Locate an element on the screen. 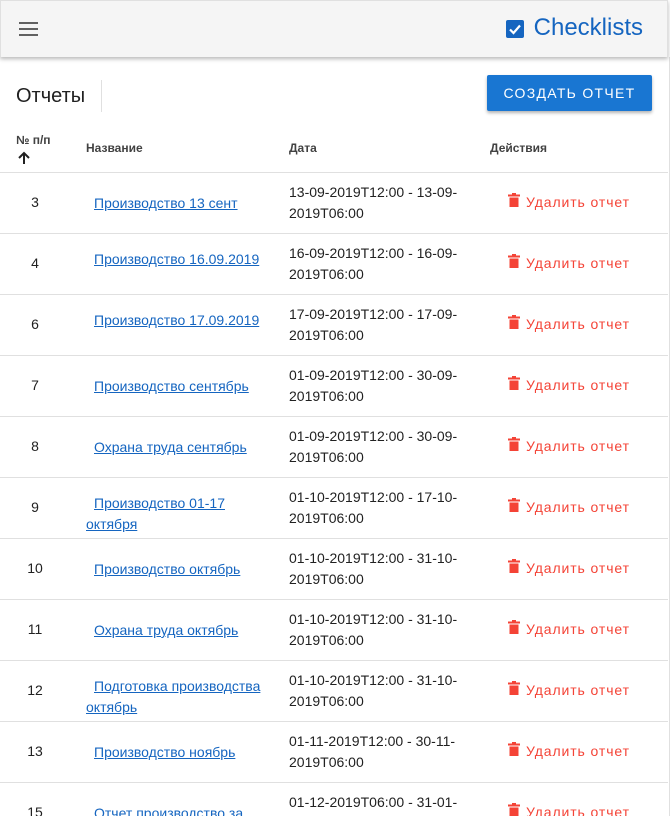 This screenshot has height=816, width=670. report-link: Производство 16.09.2019 is located at coordinates (176, 259).